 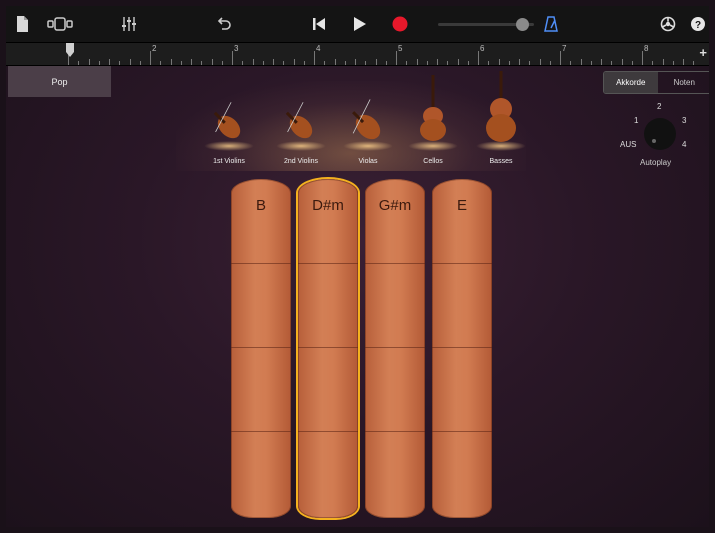 I want to click on metronome-icon, so click(x=551, y=24).